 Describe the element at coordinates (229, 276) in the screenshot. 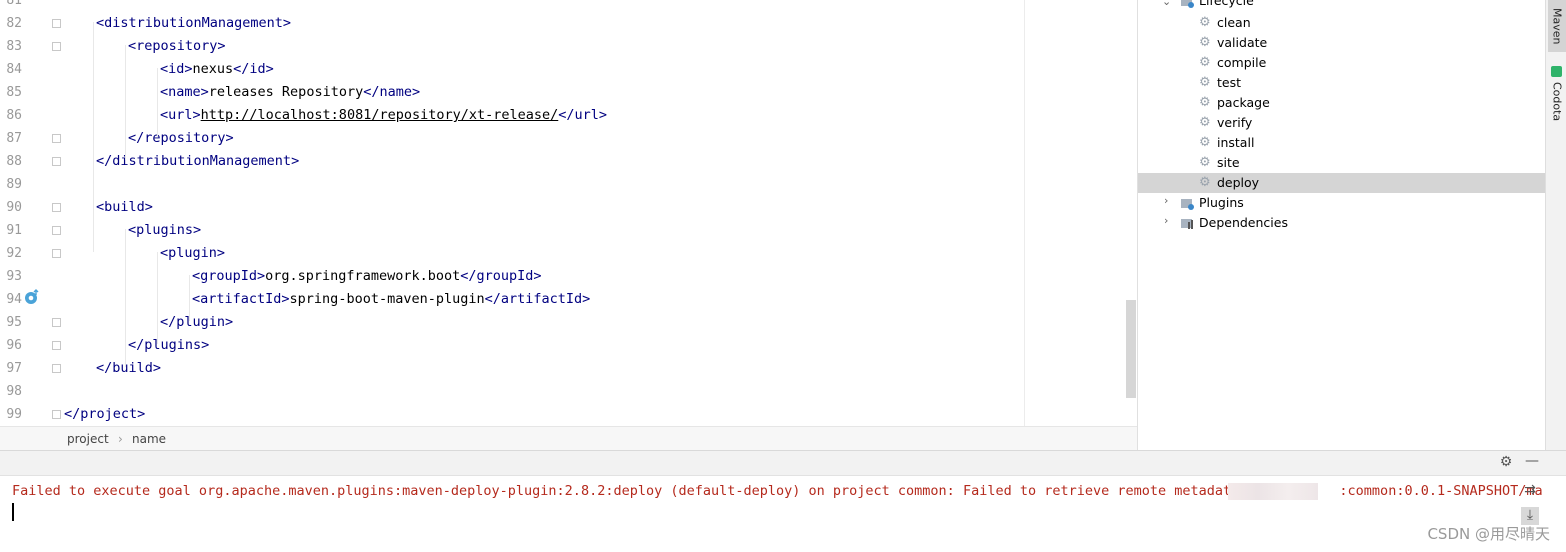

I see `xml-tag: <groupId>` at that location.